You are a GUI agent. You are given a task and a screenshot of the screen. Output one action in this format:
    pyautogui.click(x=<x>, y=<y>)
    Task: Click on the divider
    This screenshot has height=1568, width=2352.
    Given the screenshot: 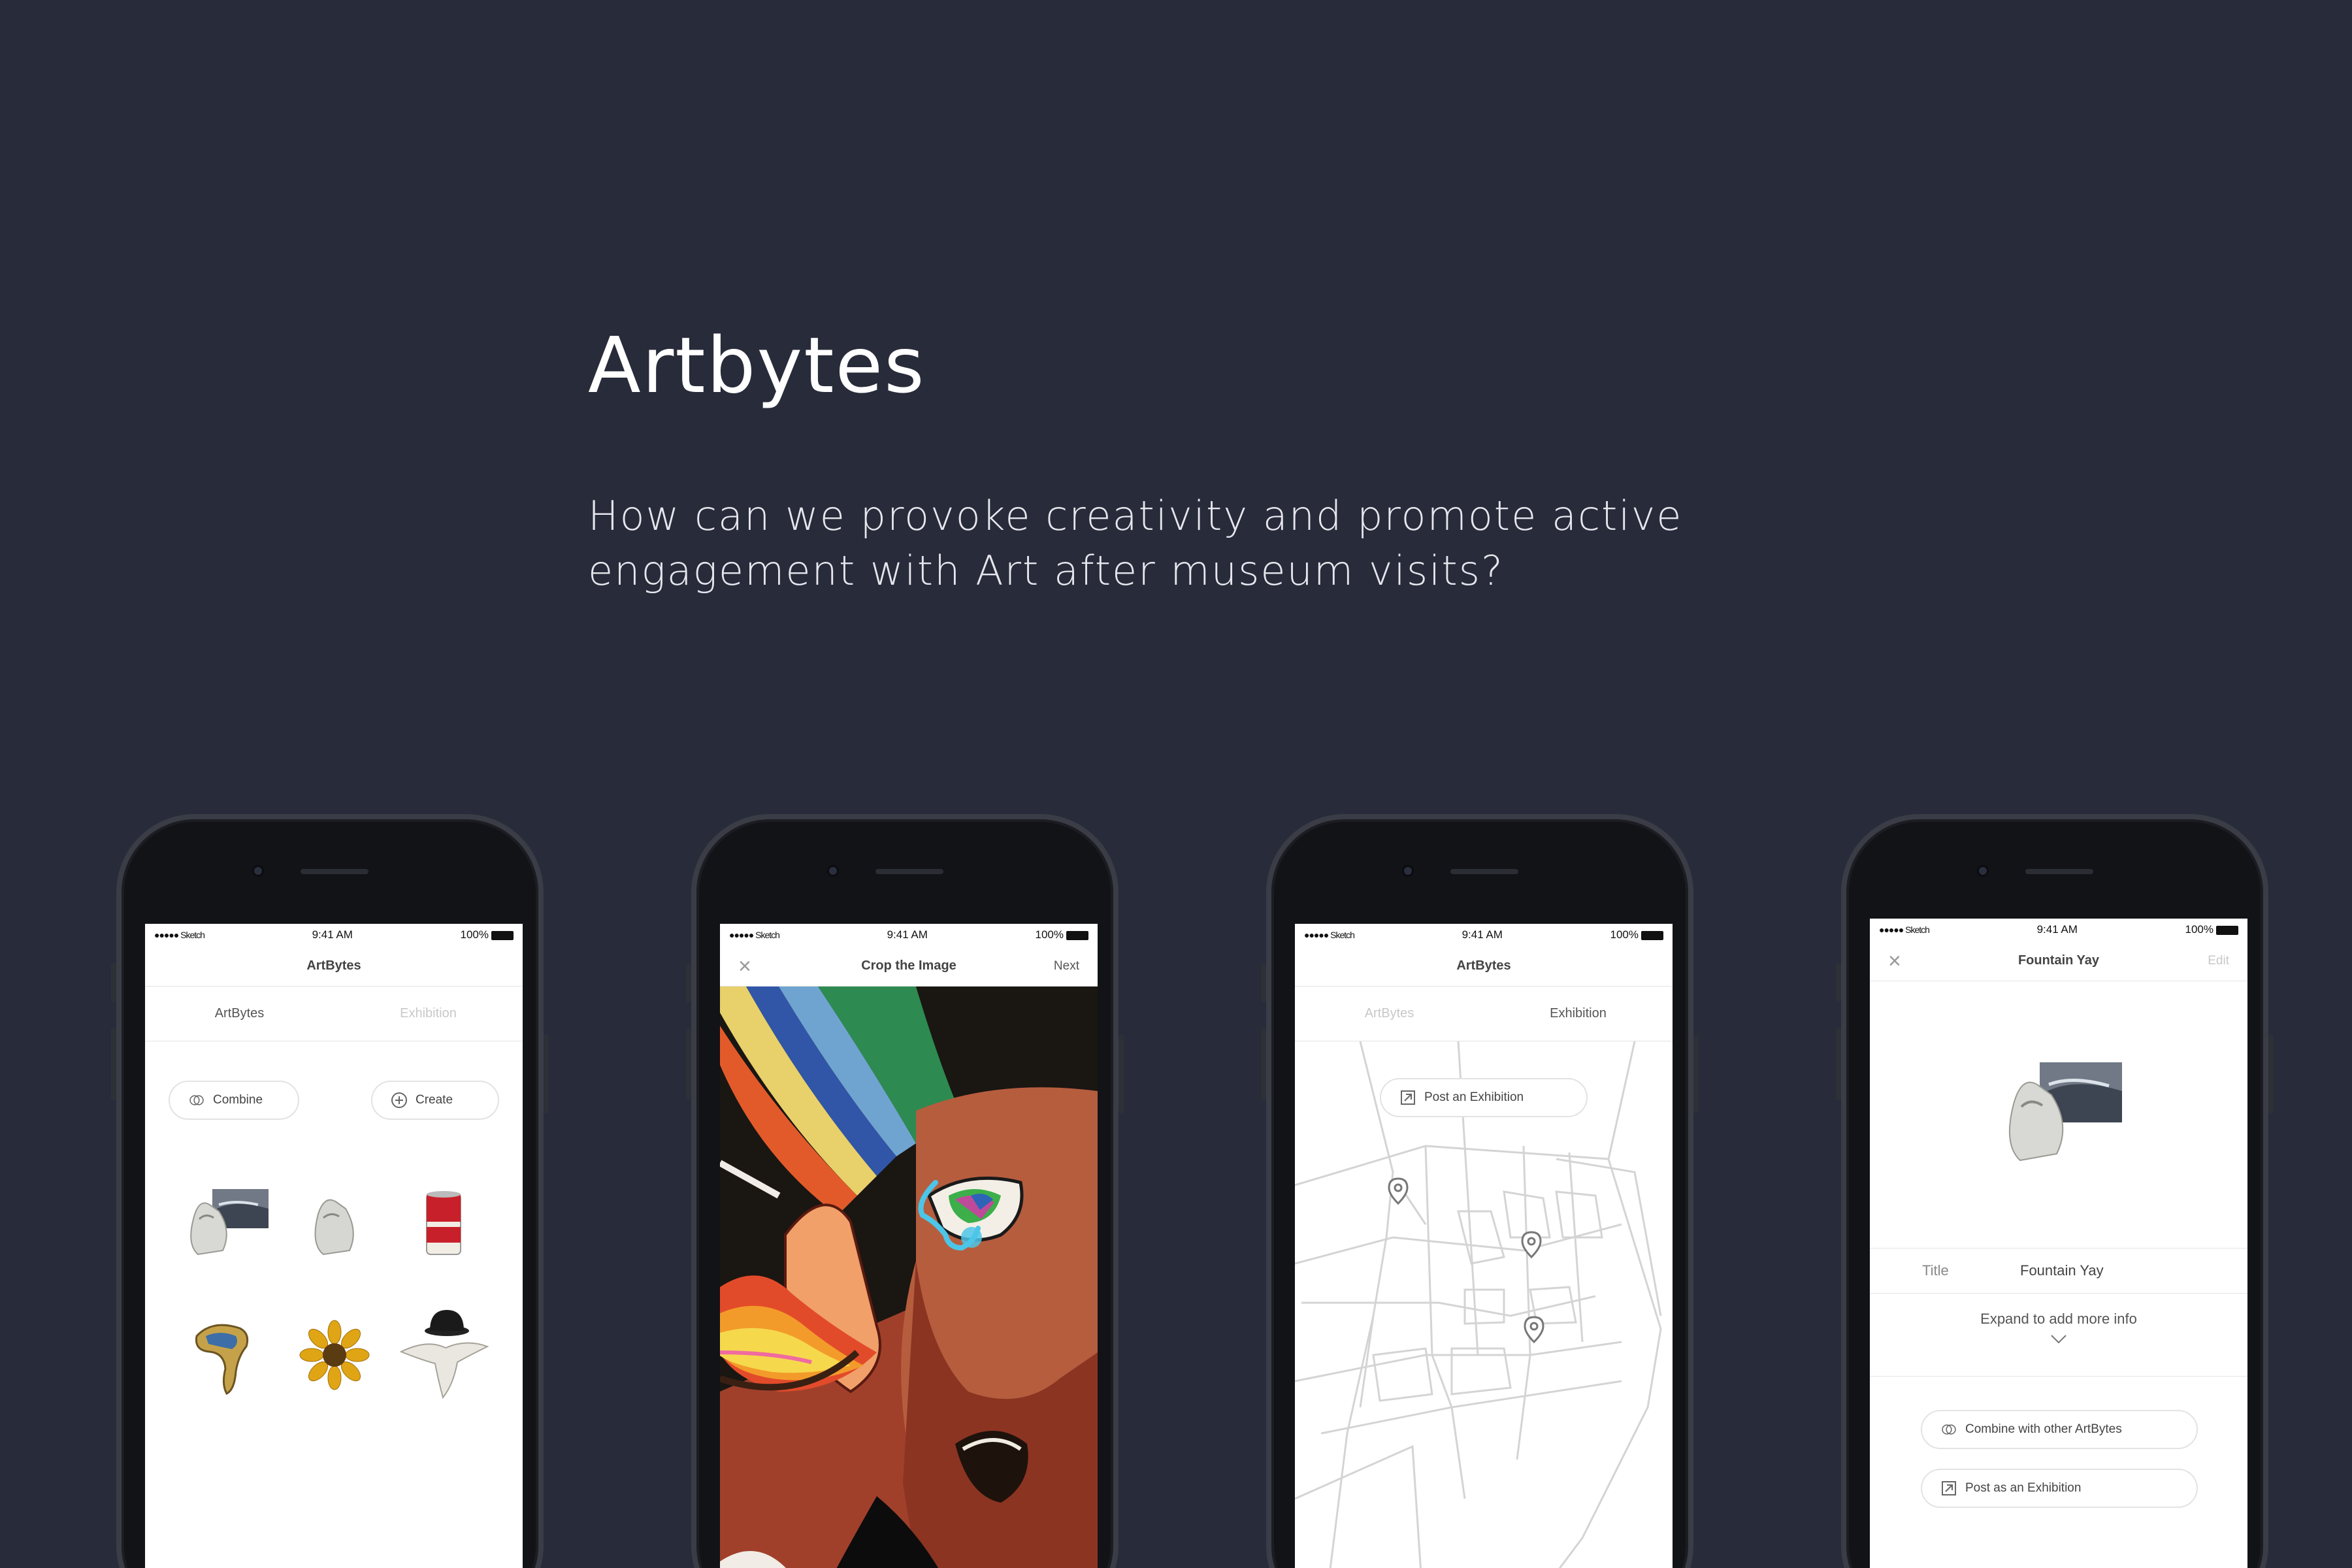 What is the action you would take?
    pyautogui.click(x=2058, y=1376)
    